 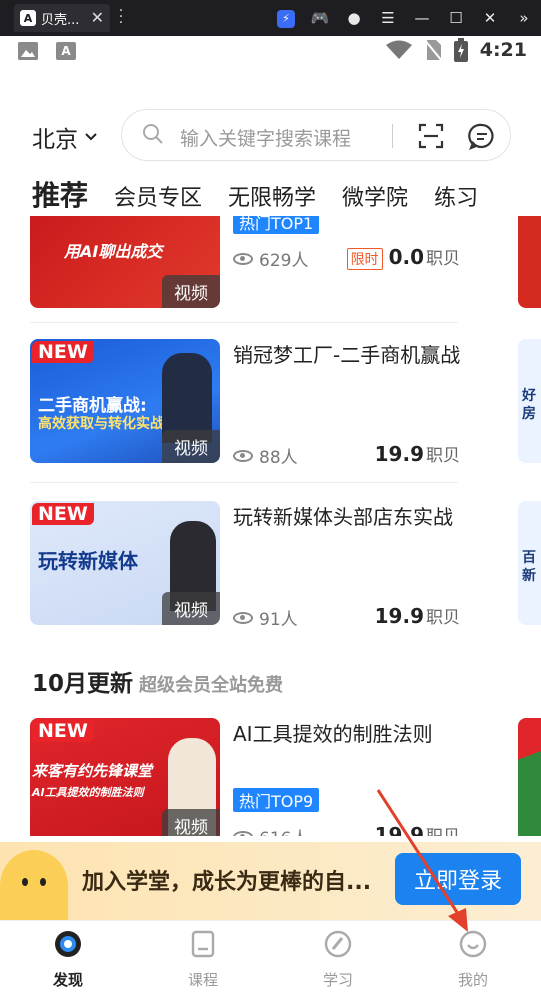 I want to click on scan-icon, so click(x=431, y=136).